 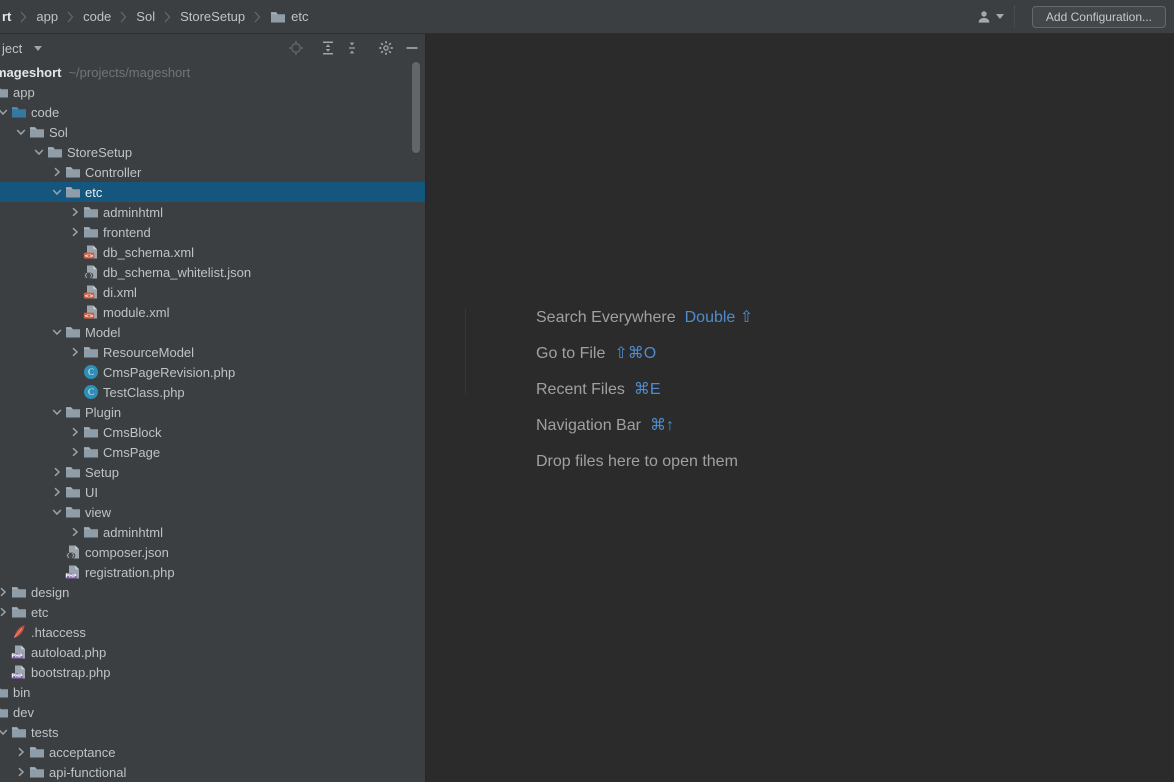 What do you see at coordinates (999, 16) in the screenshot?
I see `chevron-down-icon` at bounding box center [999, 16].